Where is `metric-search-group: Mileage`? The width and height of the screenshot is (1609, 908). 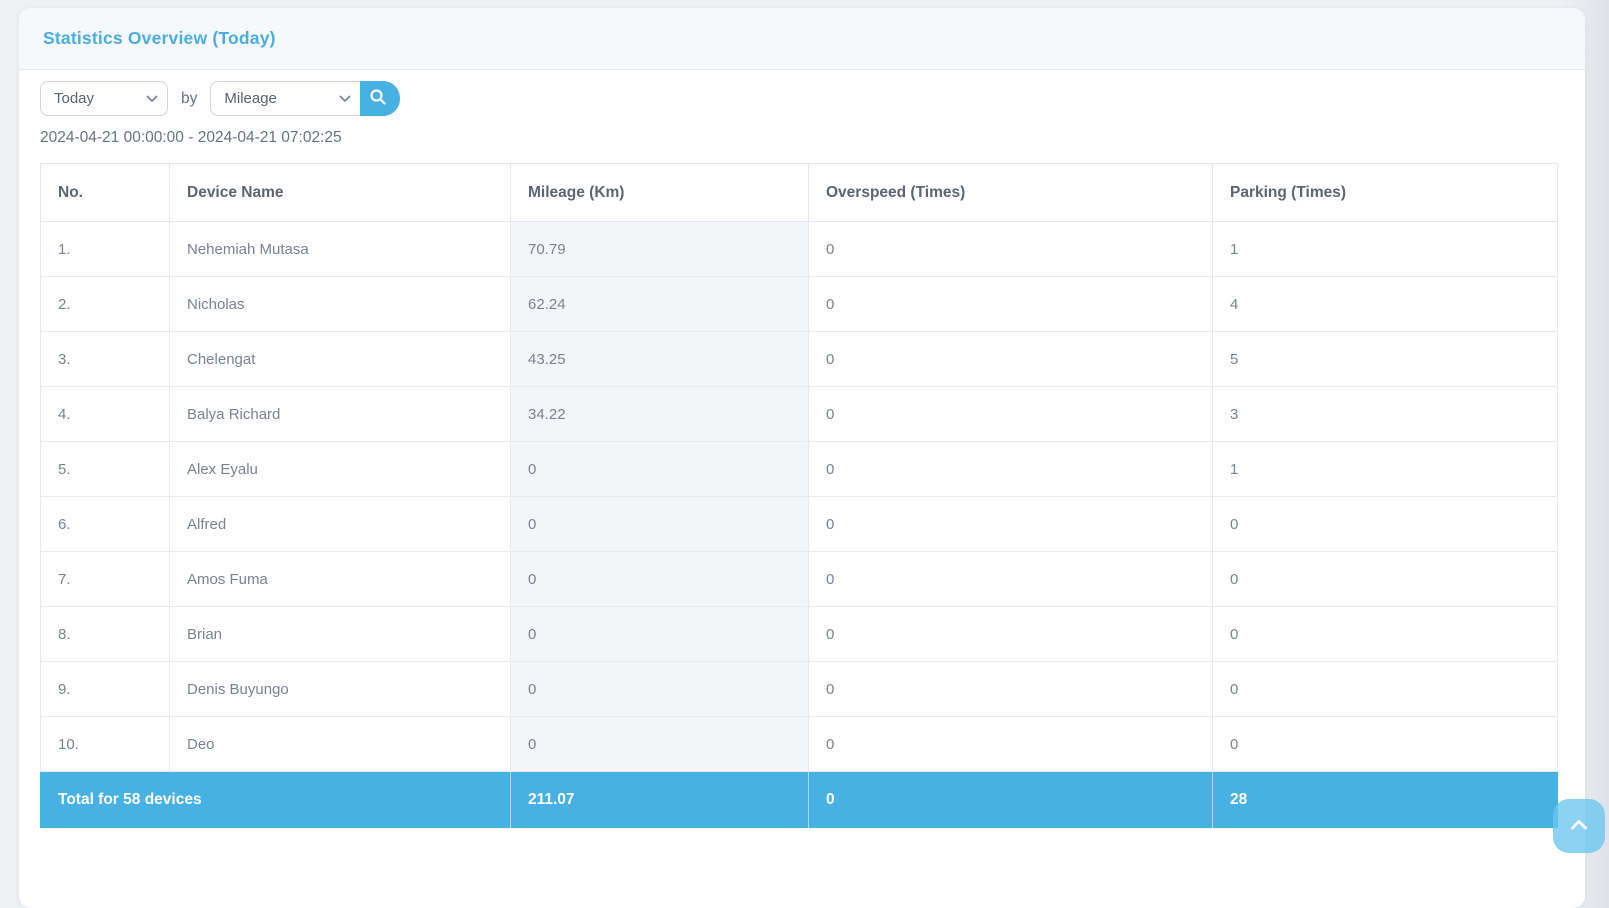
metric-search-group: Mileage is located at coordinates (305, 98).